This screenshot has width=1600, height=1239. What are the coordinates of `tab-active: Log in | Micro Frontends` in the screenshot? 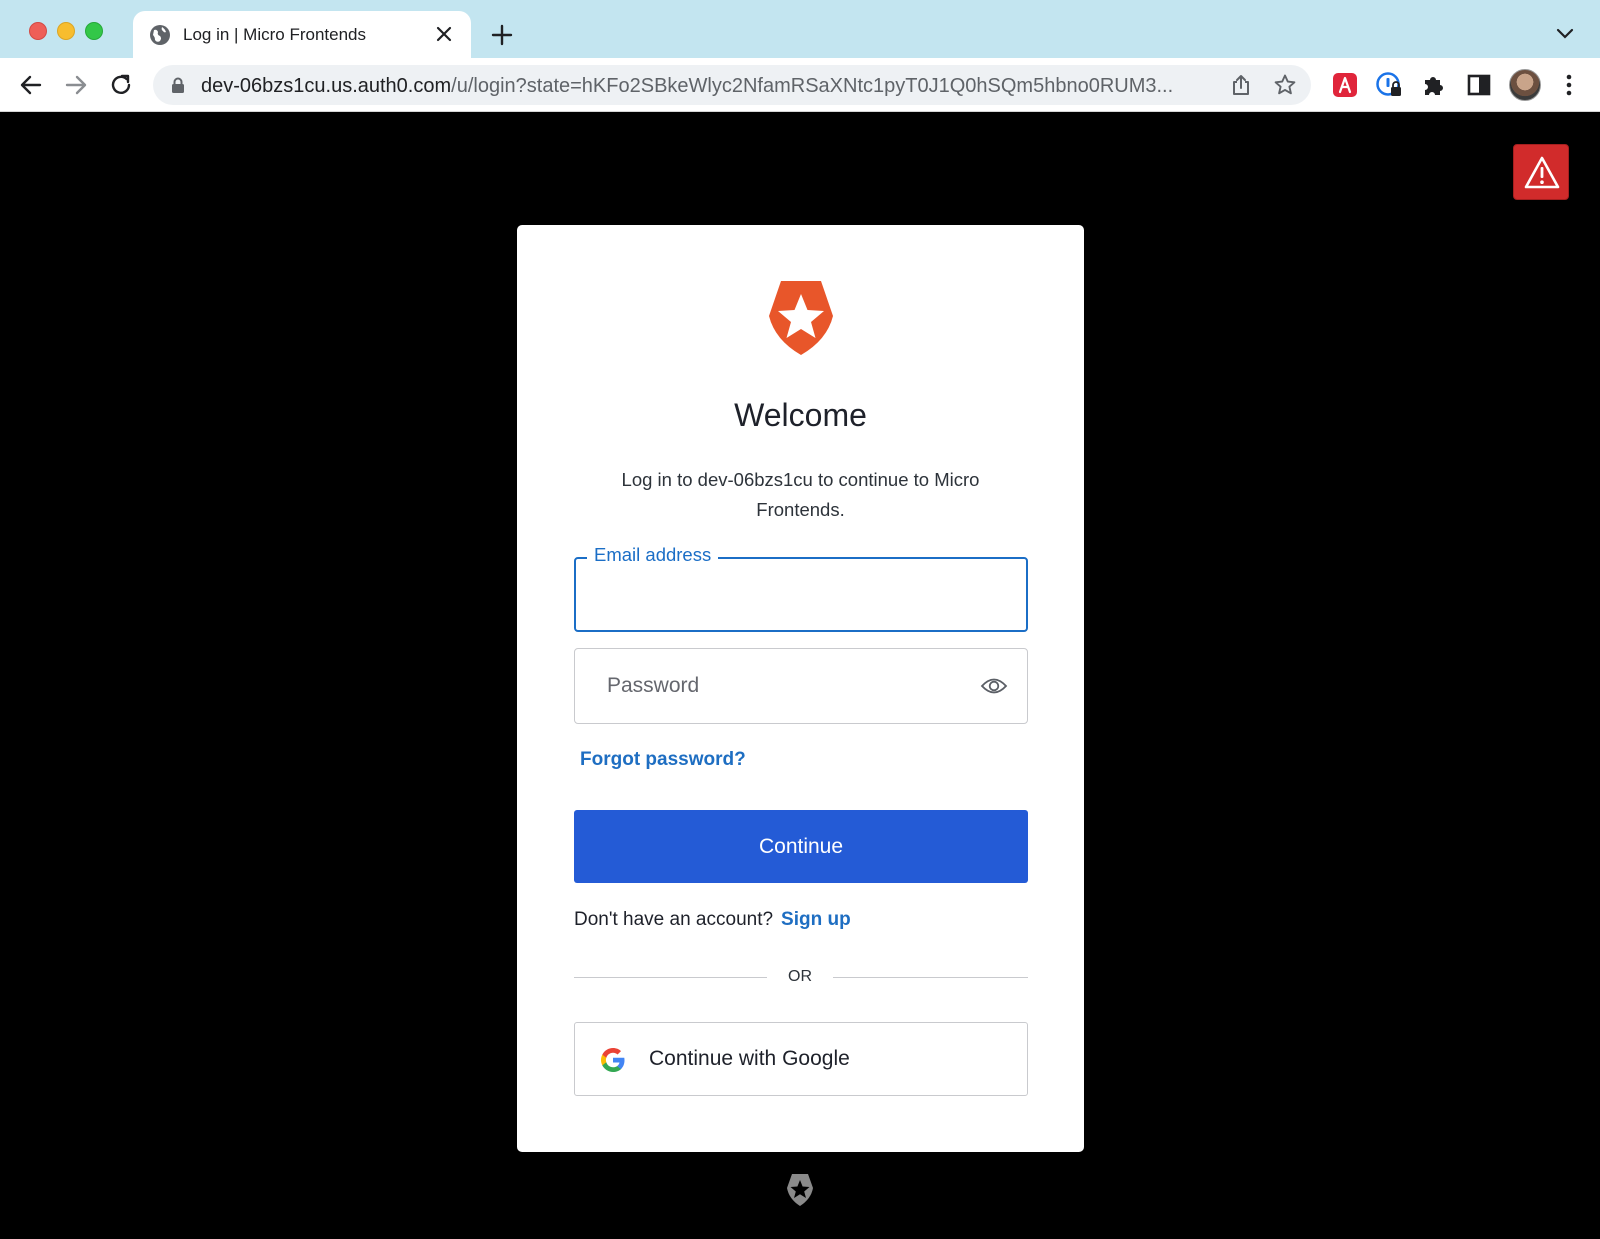 It's located at (302, 35).